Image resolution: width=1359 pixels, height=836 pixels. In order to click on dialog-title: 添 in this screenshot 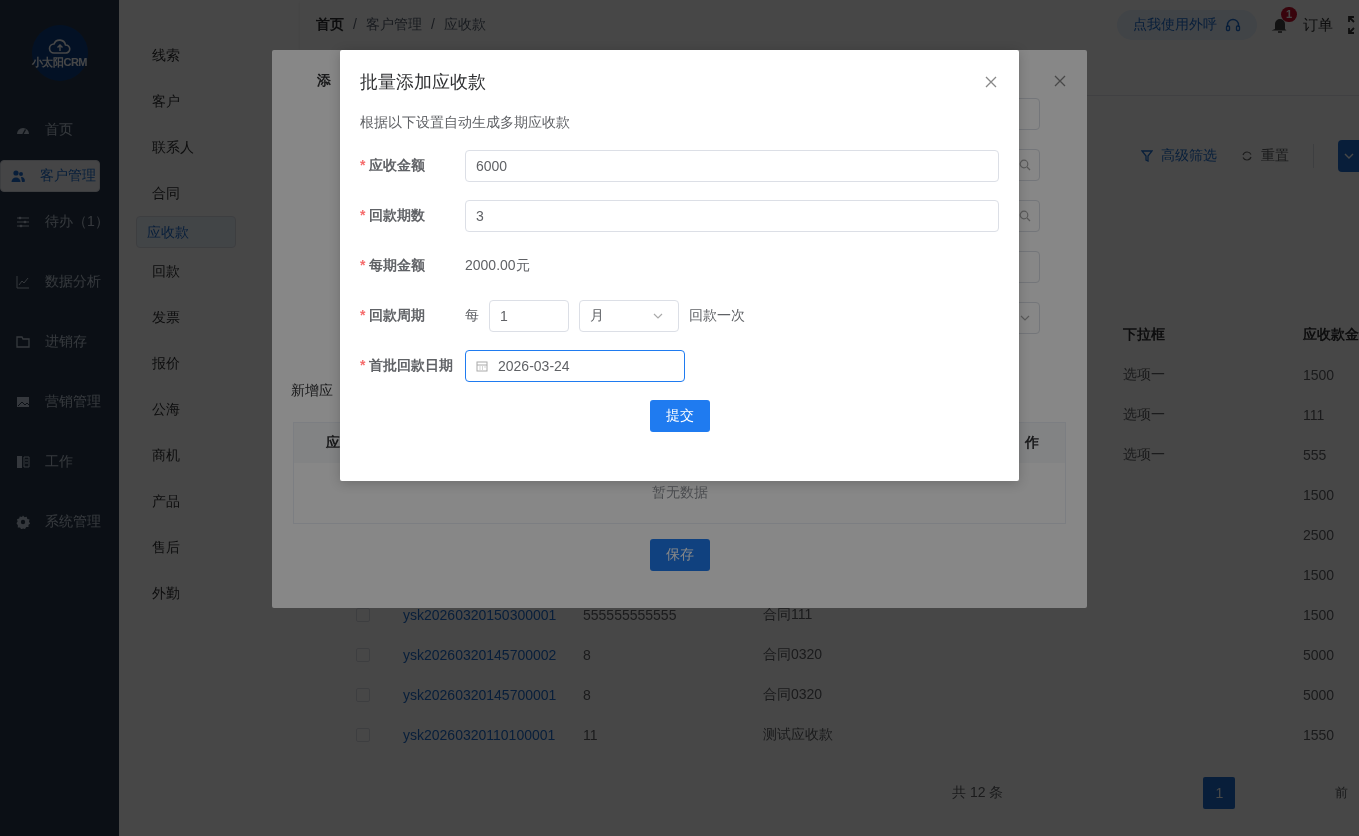, I will do `click(324, 81)`.